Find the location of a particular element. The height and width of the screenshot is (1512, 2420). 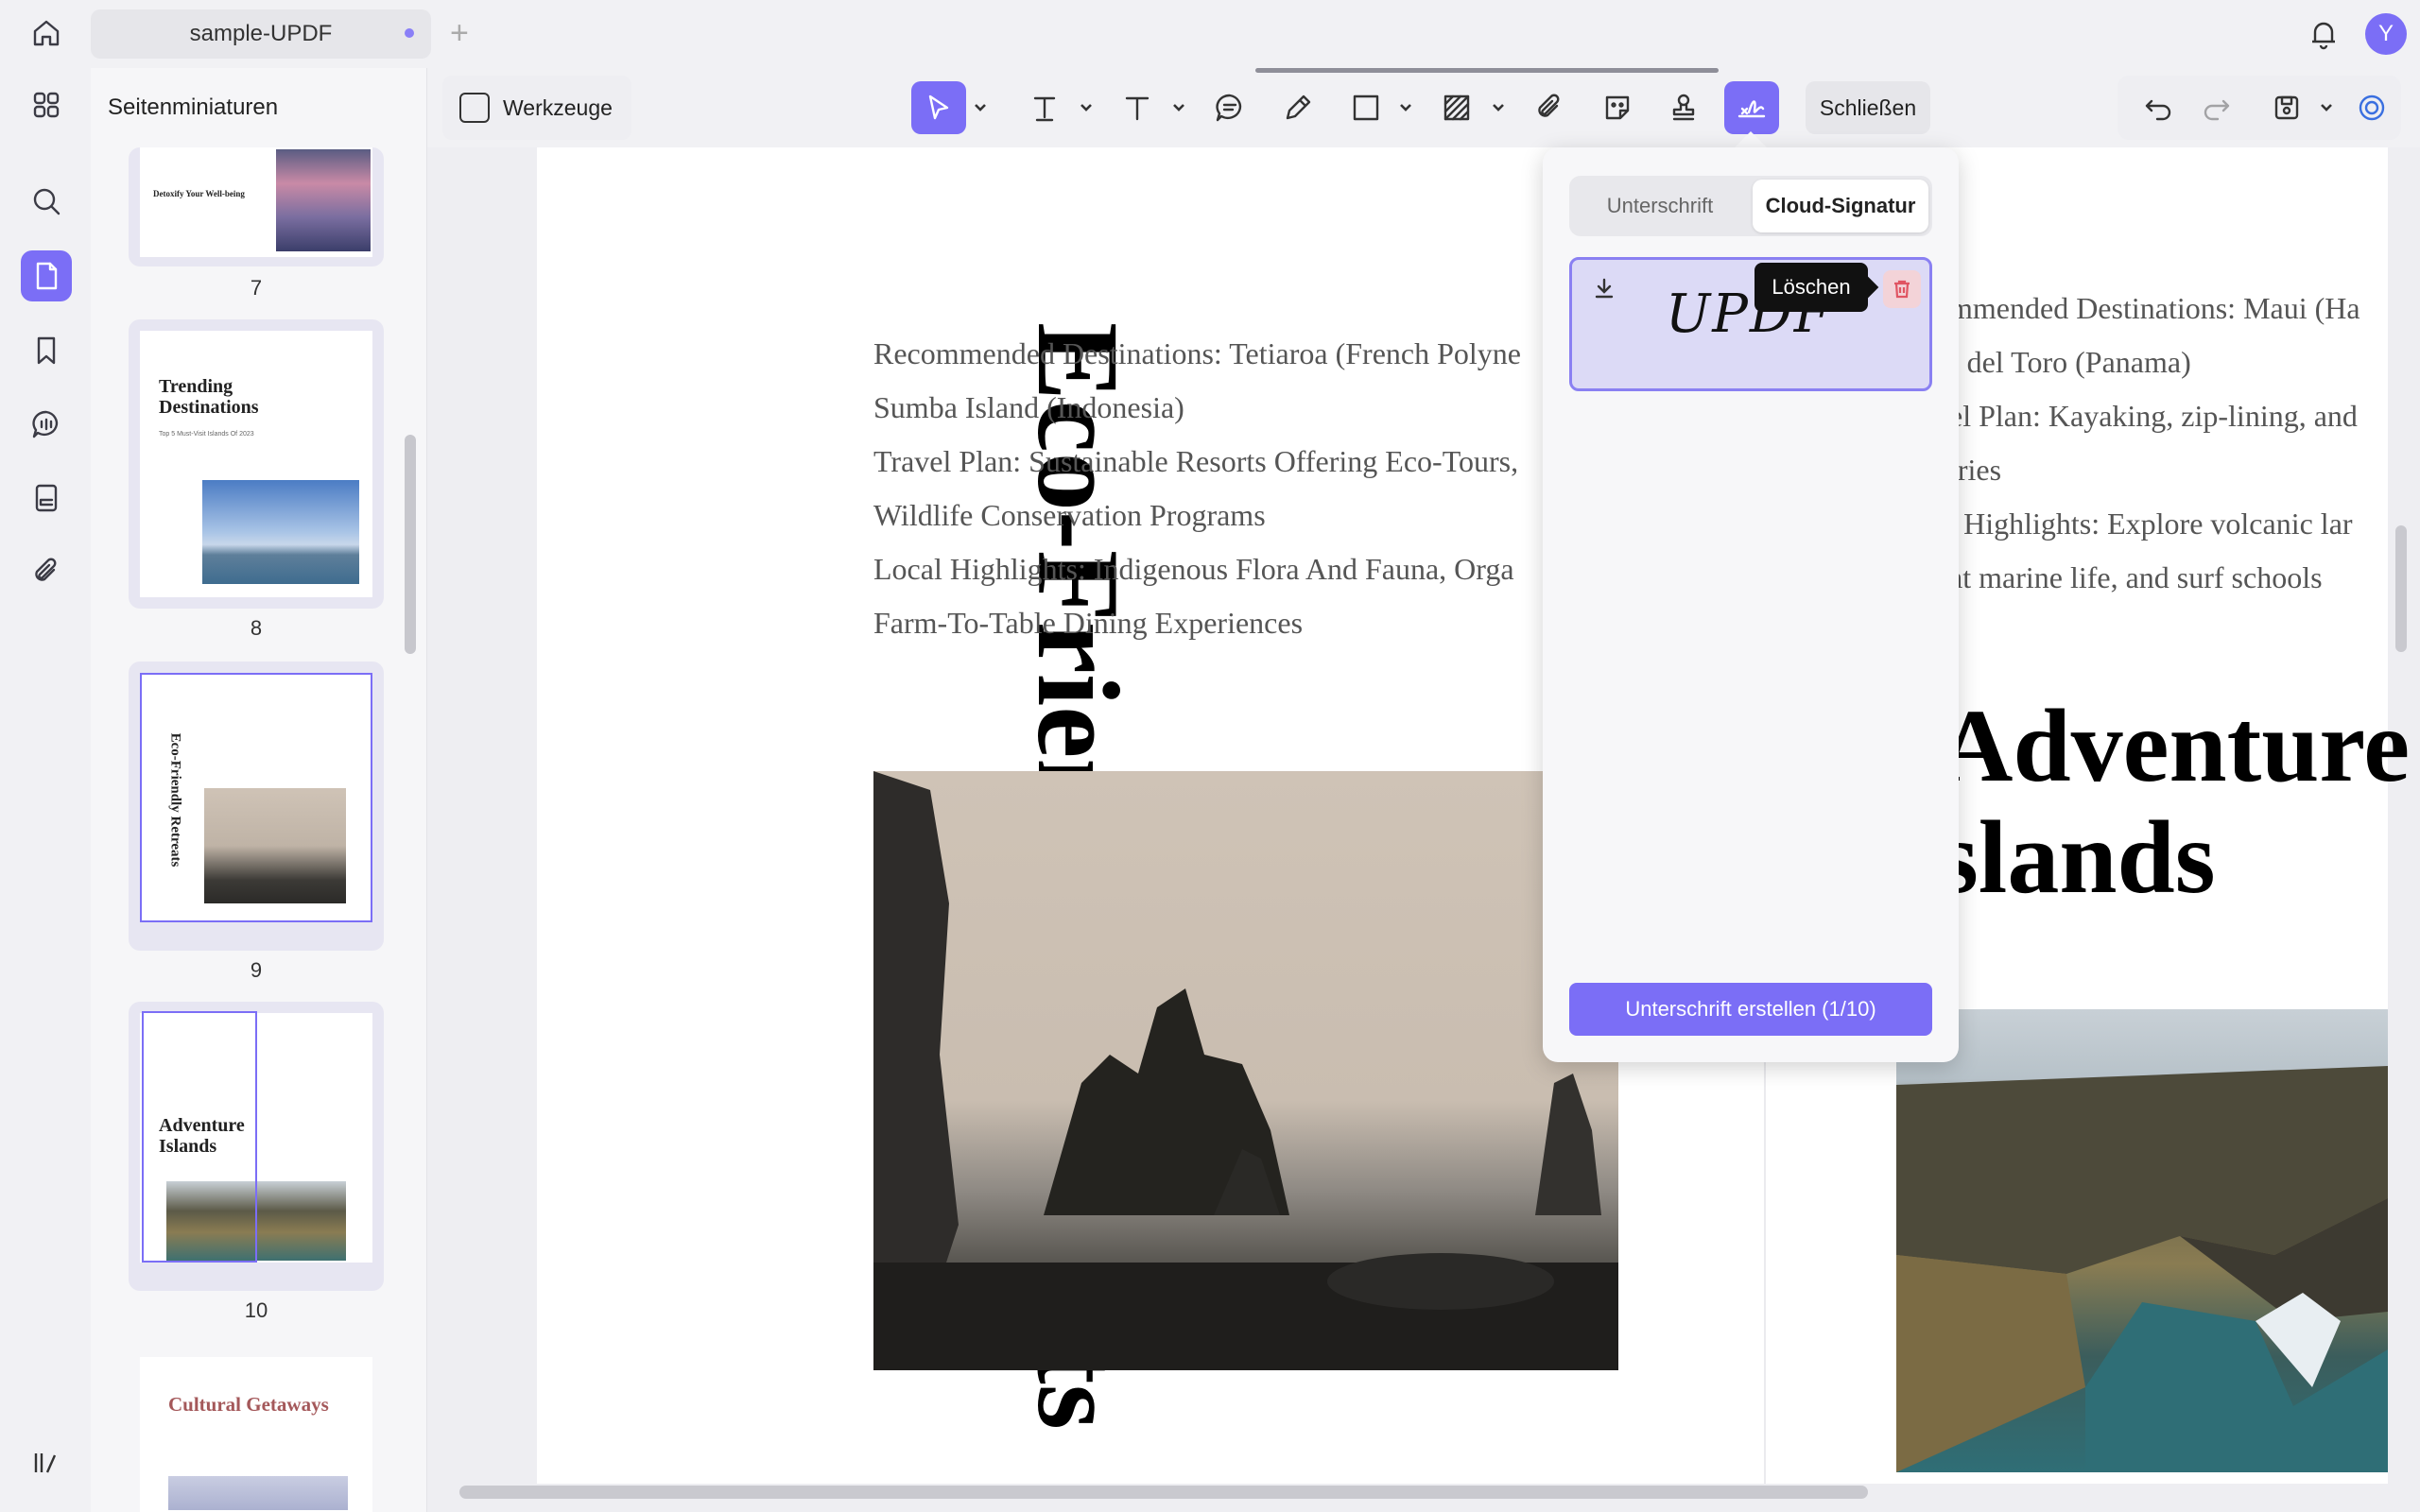

pencil-tool is located at coordinates (1297, 107).